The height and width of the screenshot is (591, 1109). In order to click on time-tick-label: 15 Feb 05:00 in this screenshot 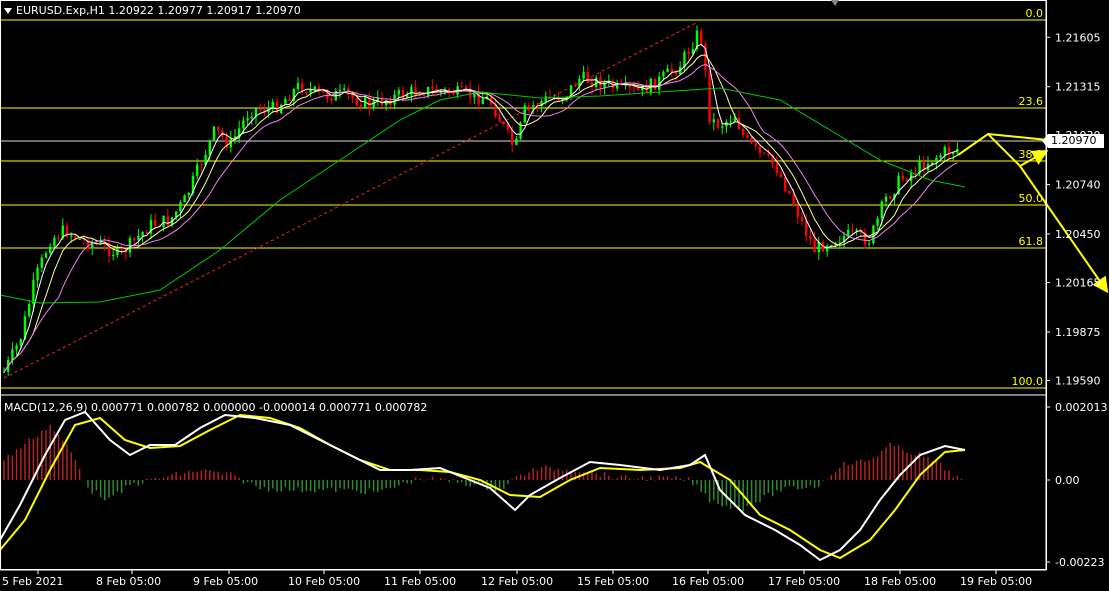, I will do `click(613, 581)`.